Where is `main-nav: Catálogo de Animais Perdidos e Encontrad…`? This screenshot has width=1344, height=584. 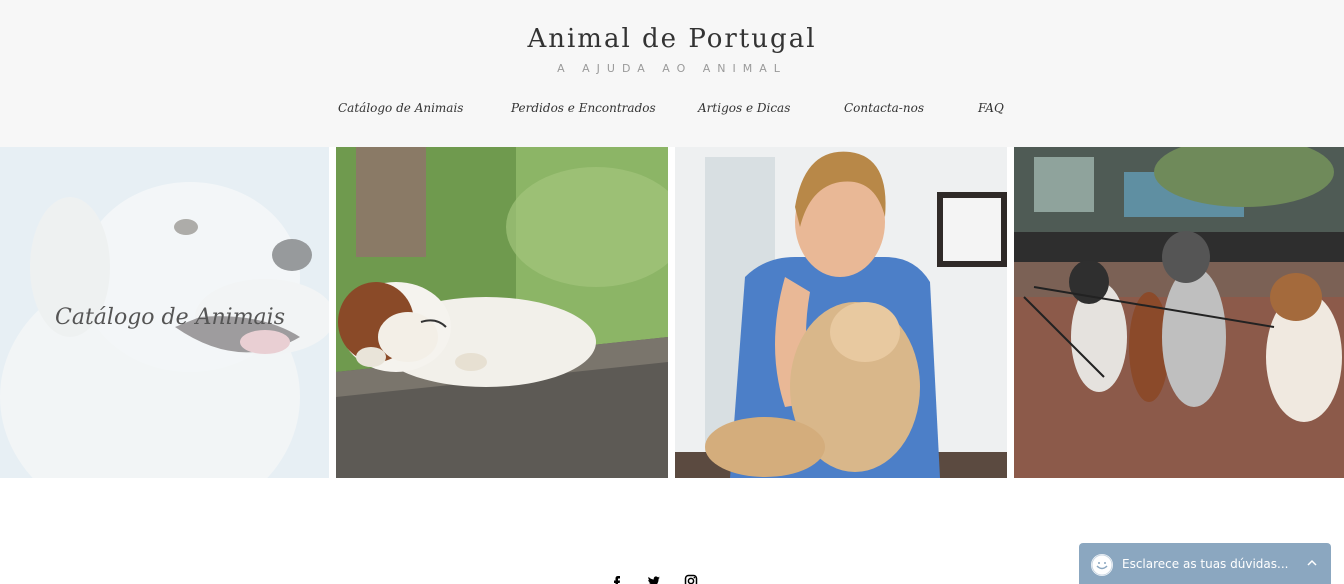 main-nav: Catálogo de Animais Perdidos e Encontrad… is located at coordinates (672, 110).